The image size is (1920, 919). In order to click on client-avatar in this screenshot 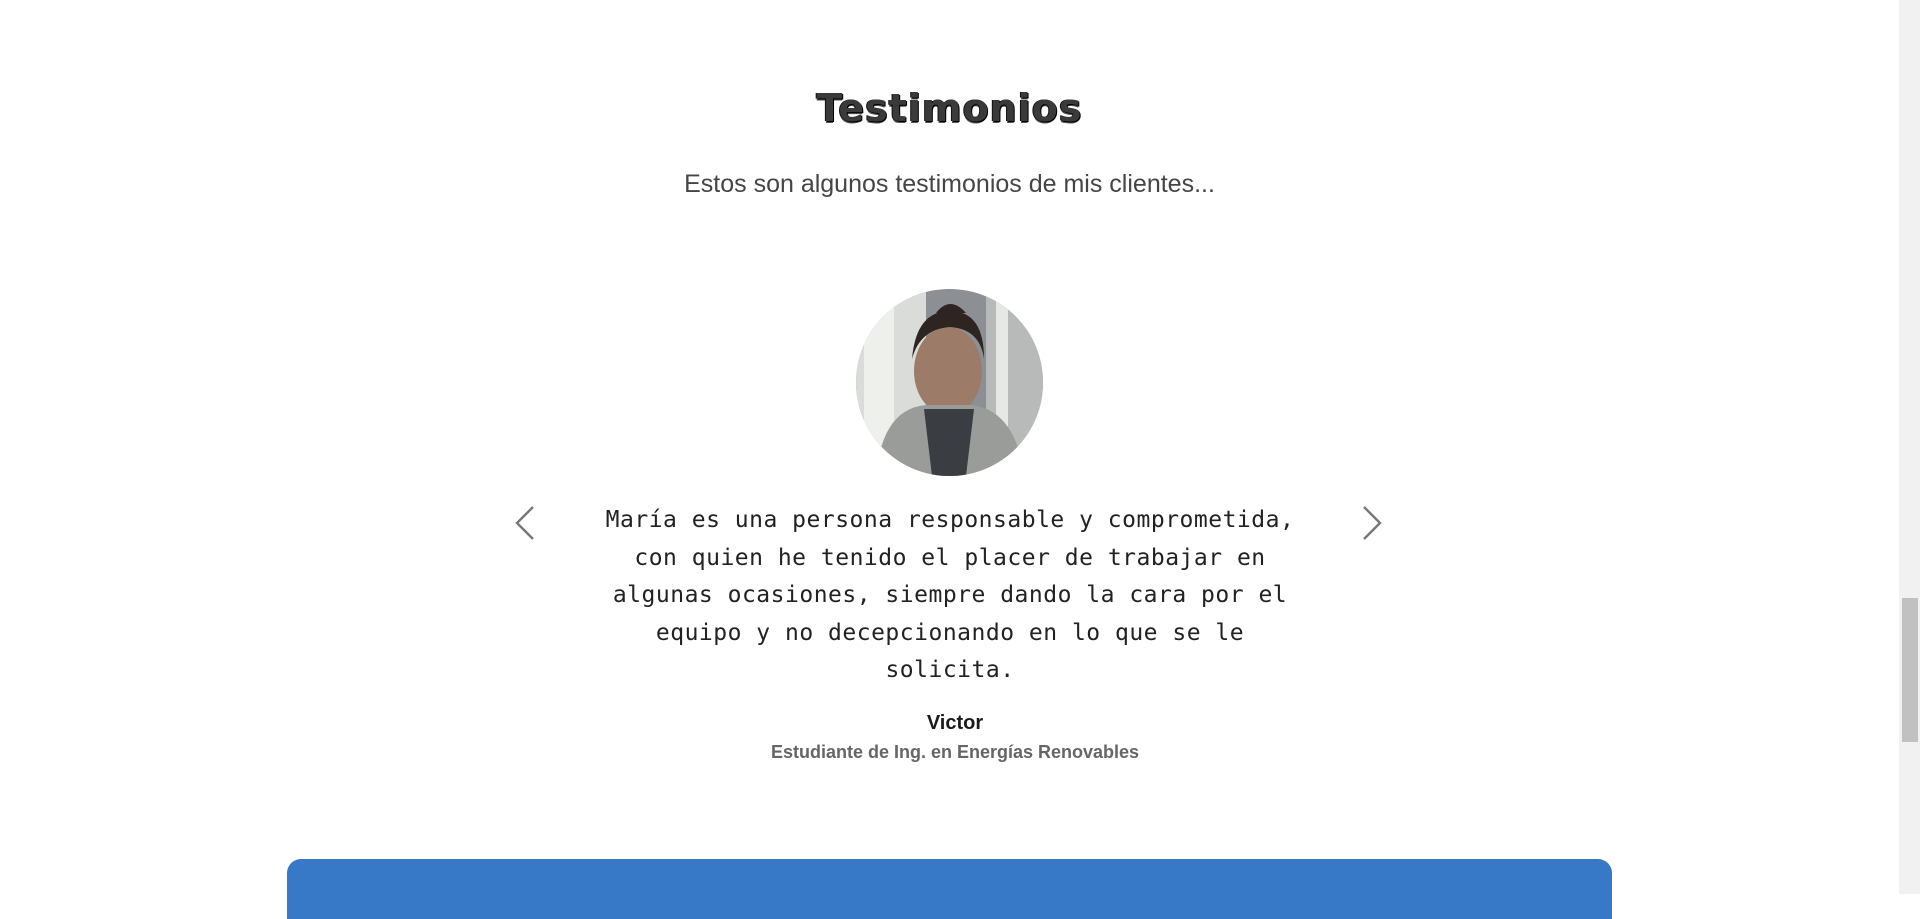, I will do `click(949, 382)`.